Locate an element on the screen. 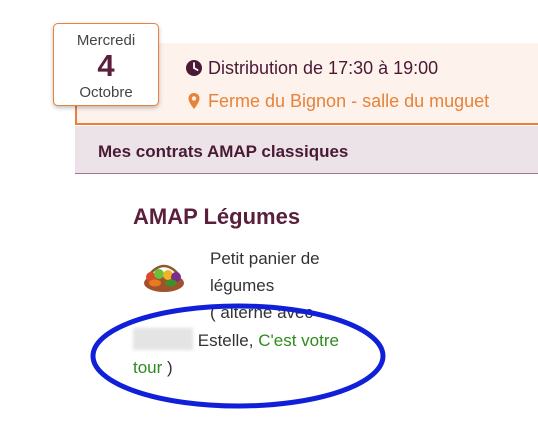 Image resolution: width=538 pixels, height=445 pixels. tour-line: tour ) is located at coordinates (153, 367).